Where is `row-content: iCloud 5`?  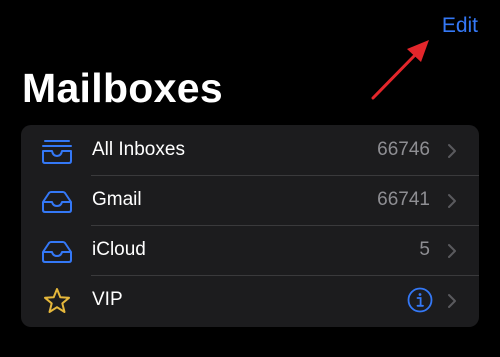
row-content: iCloud 5 is located at coordinates (250, 250).